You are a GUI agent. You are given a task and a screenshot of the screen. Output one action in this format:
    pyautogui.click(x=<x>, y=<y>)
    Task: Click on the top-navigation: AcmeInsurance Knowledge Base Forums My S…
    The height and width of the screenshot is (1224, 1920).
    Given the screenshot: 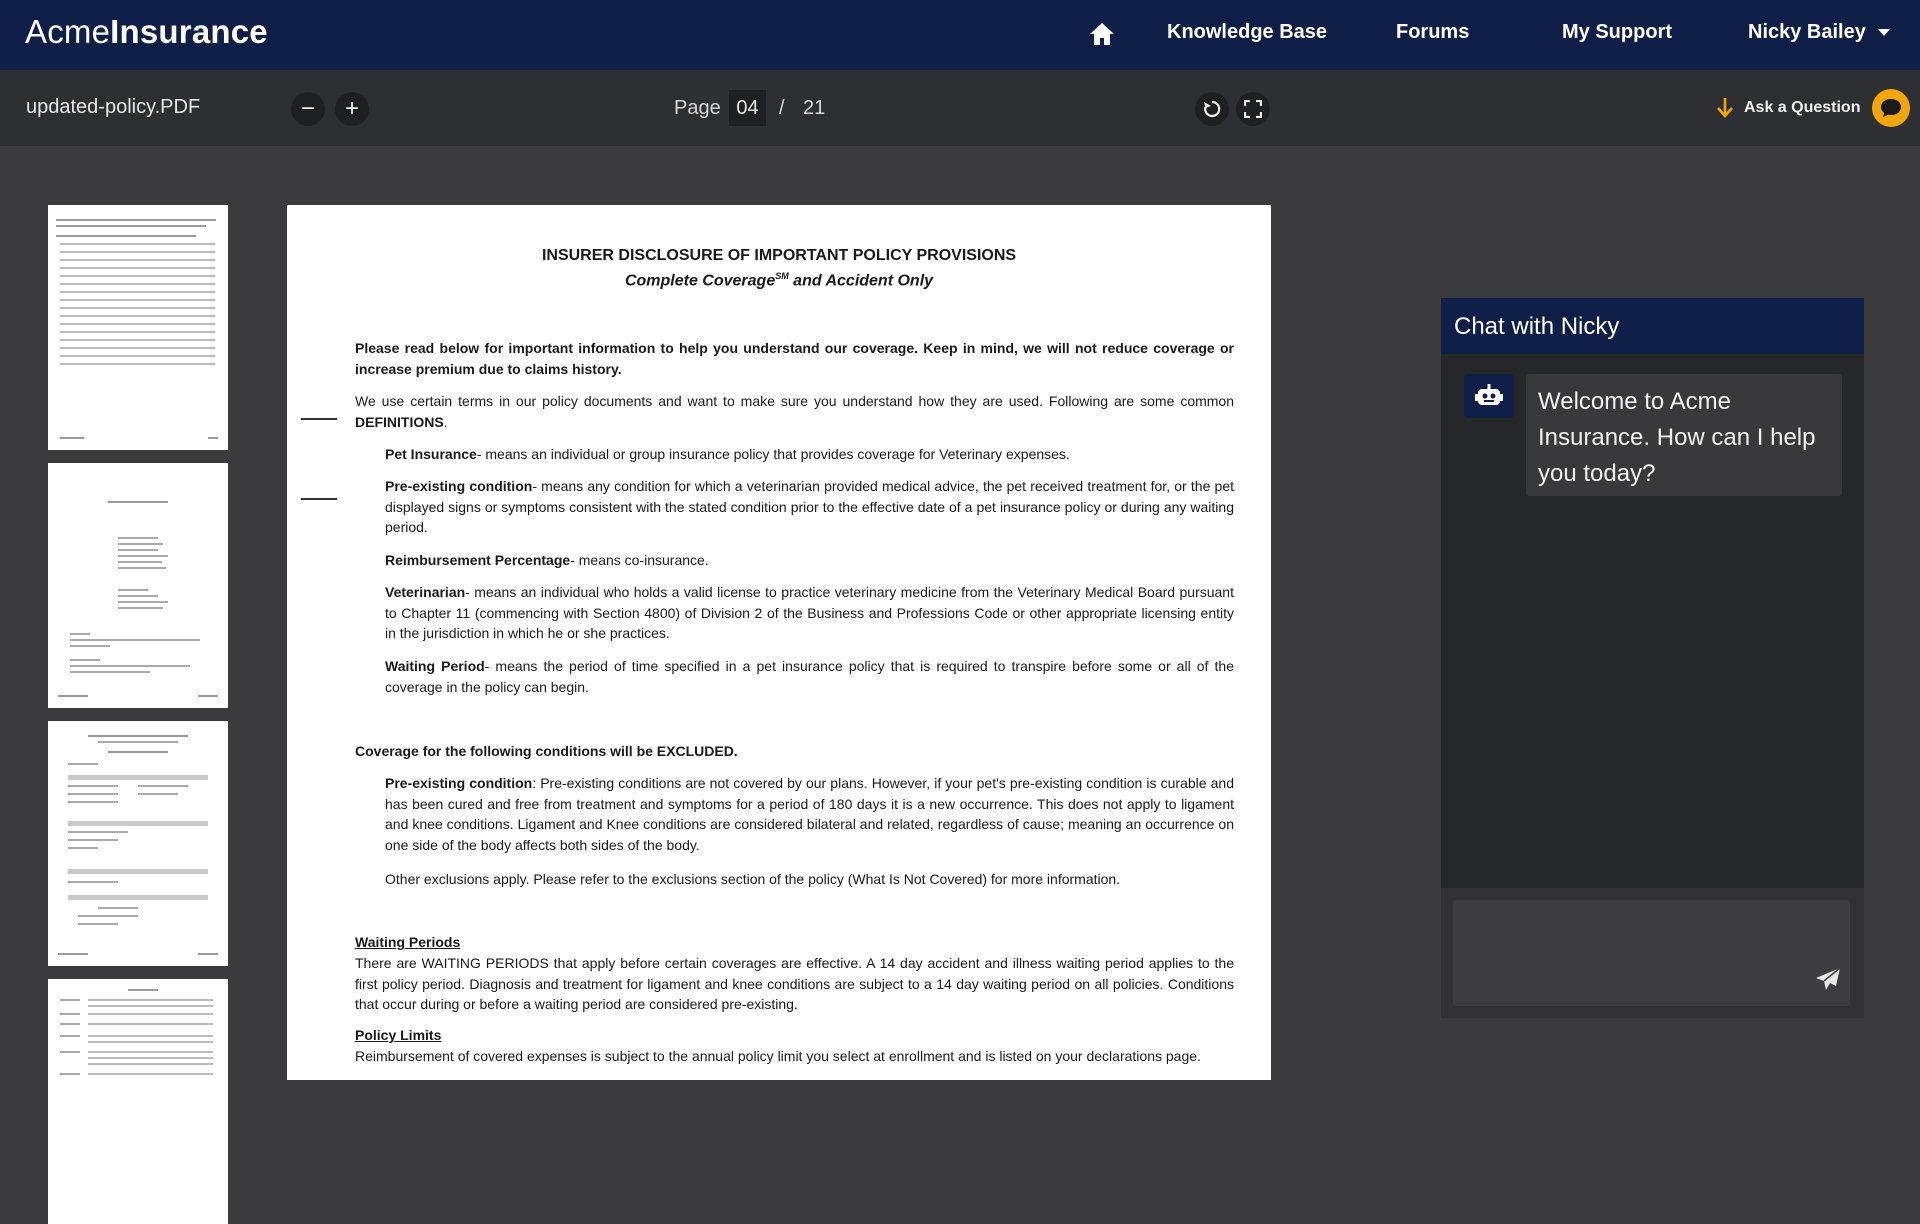 What is the action you would take?
    pyautogui.click(x=960, y=35)
    